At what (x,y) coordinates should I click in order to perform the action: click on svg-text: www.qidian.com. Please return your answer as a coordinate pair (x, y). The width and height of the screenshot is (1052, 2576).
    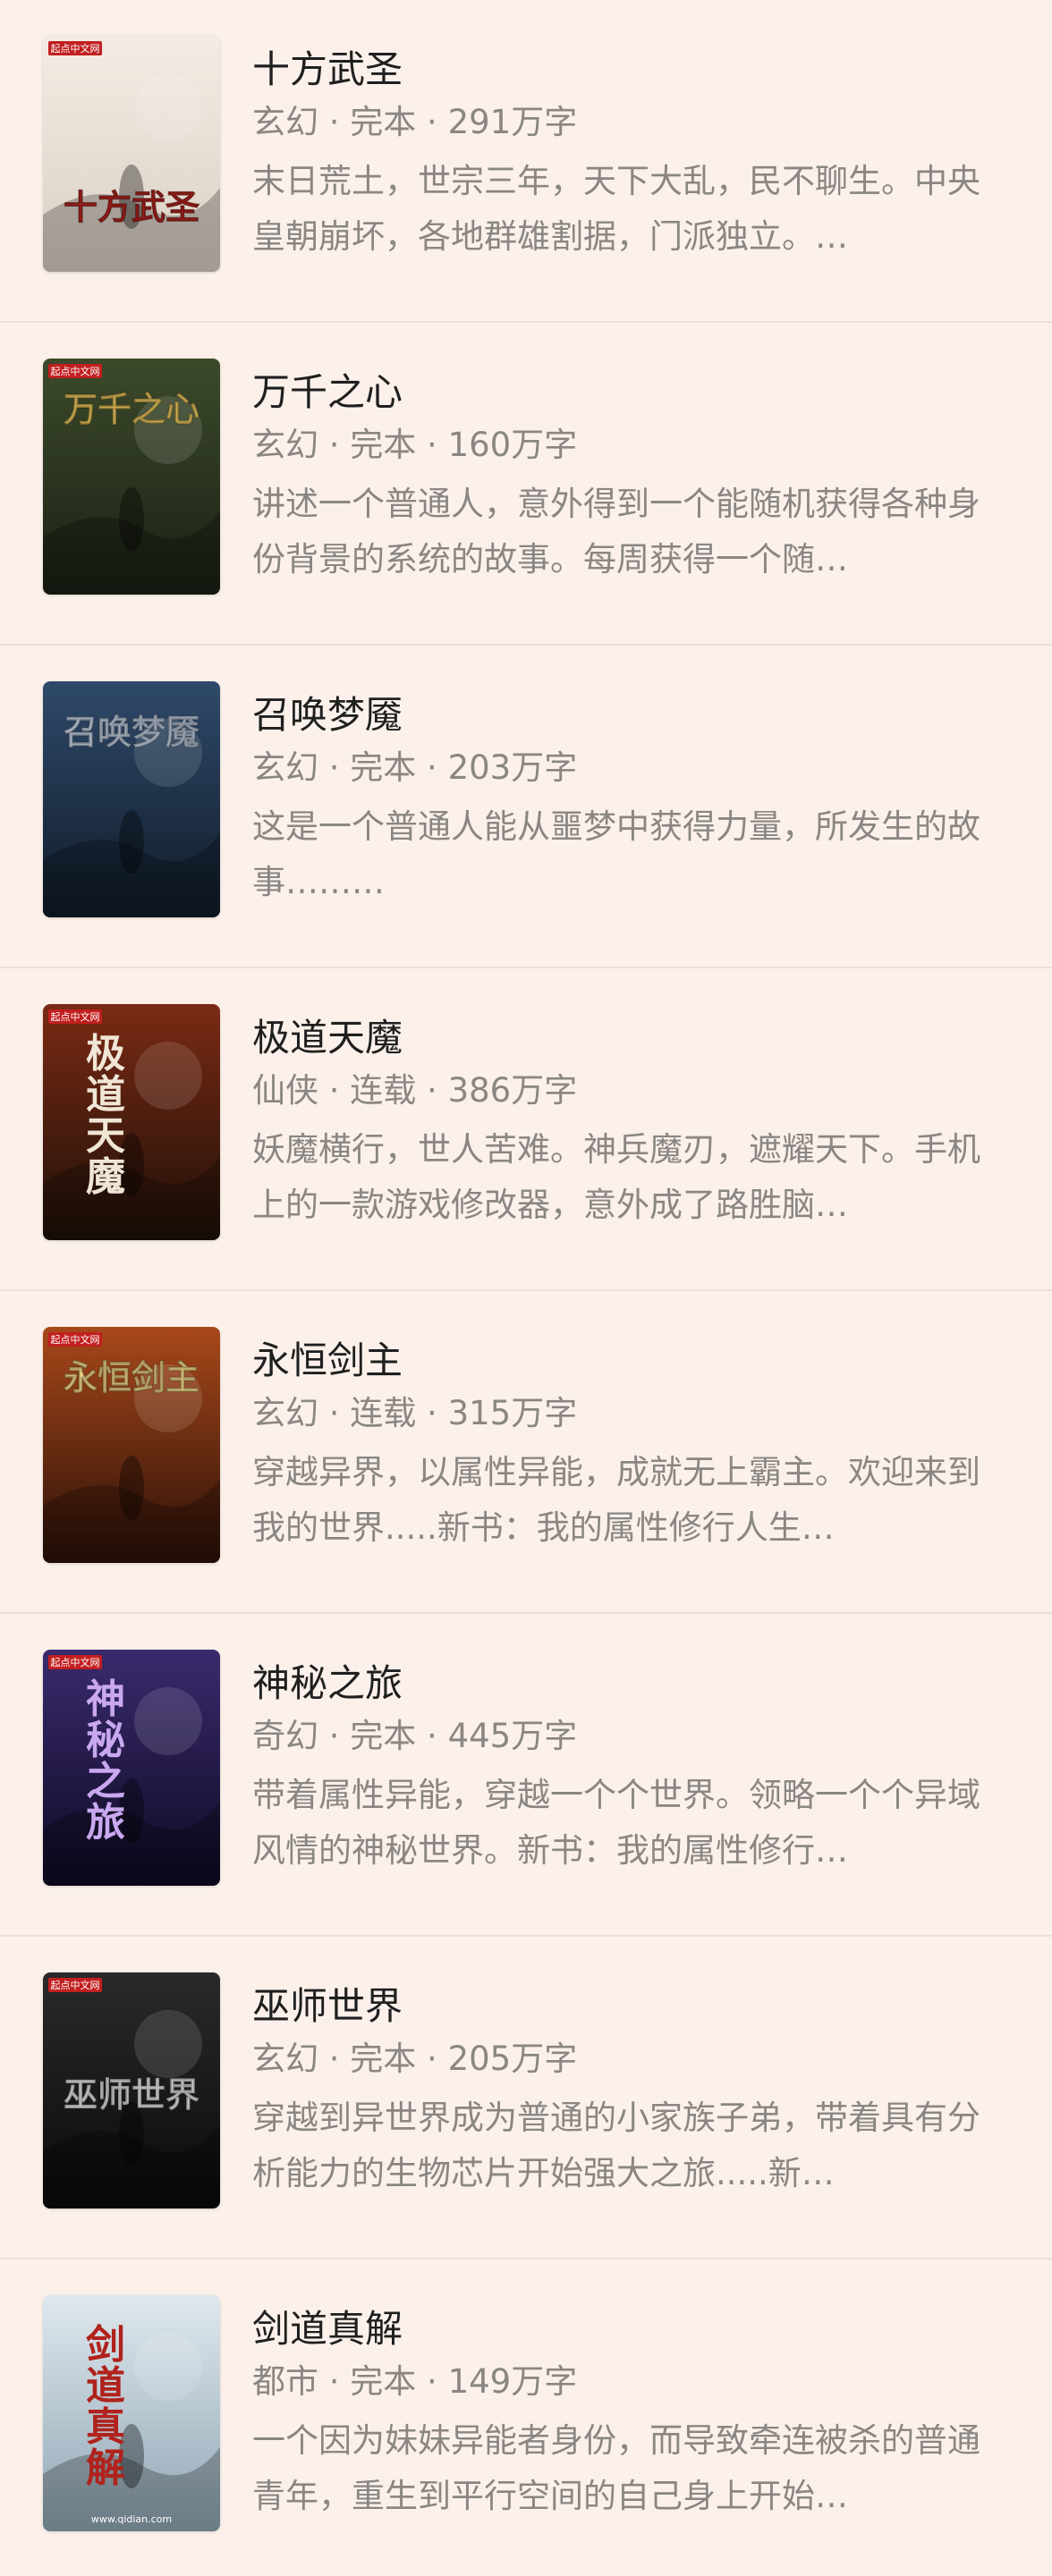
    Looking at the image, I should click on (131, 2519).